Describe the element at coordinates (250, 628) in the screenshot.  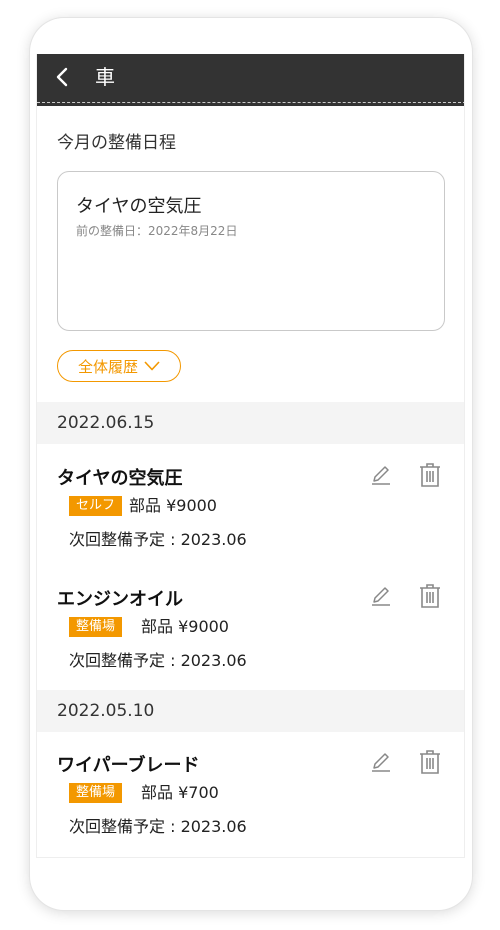
I see `maintenance-item: エンジンオイル 整備場 部品 ¥9000 次回整備予定 : 2023.06` at that location.